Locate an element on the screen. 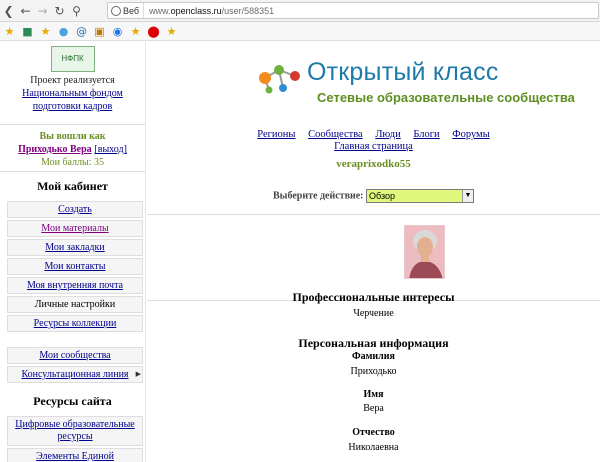 The height and width of the screenshot is (462, 600). menu-item-consult-line: Консультационная линия ▶ is located at coordinates (75, 374).